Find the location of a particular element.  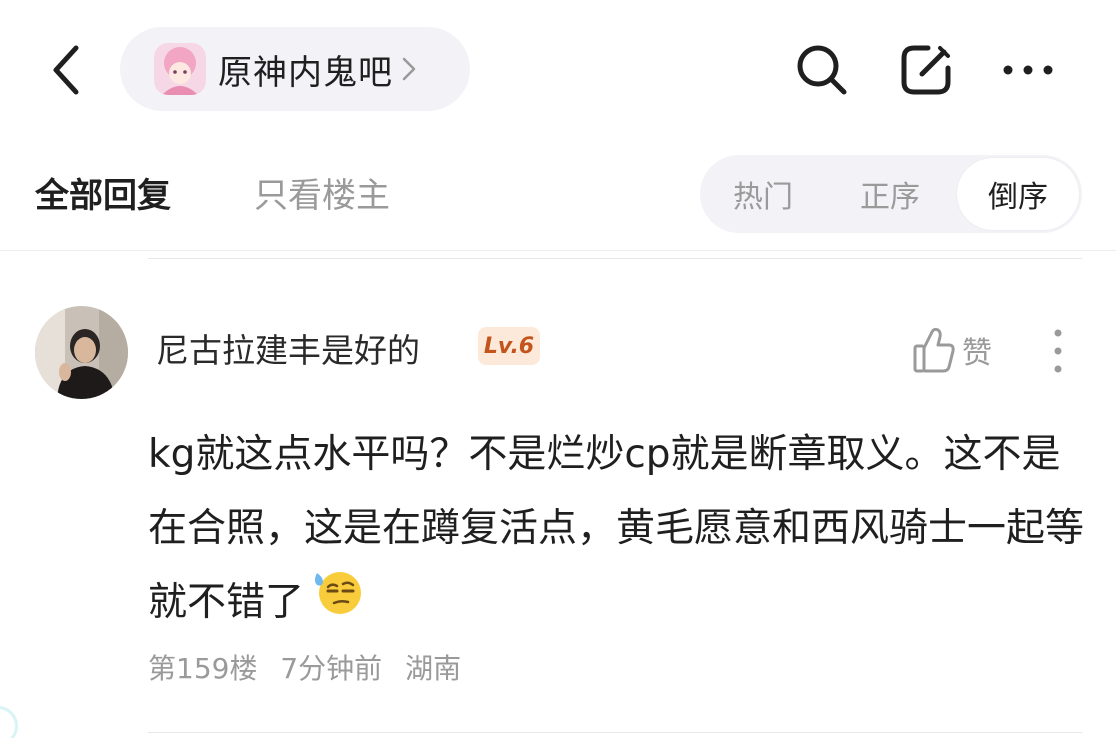

more-horizontal-icon is located at coordinates (1028, 70).